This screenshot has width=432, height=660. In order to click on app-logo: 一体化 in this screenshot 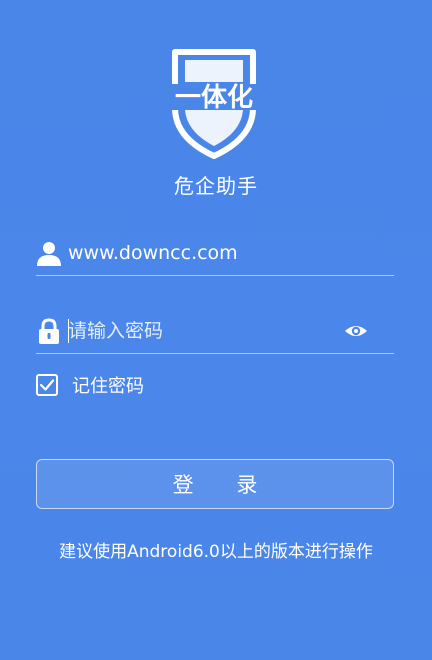, I will do `click(214, 103)`.